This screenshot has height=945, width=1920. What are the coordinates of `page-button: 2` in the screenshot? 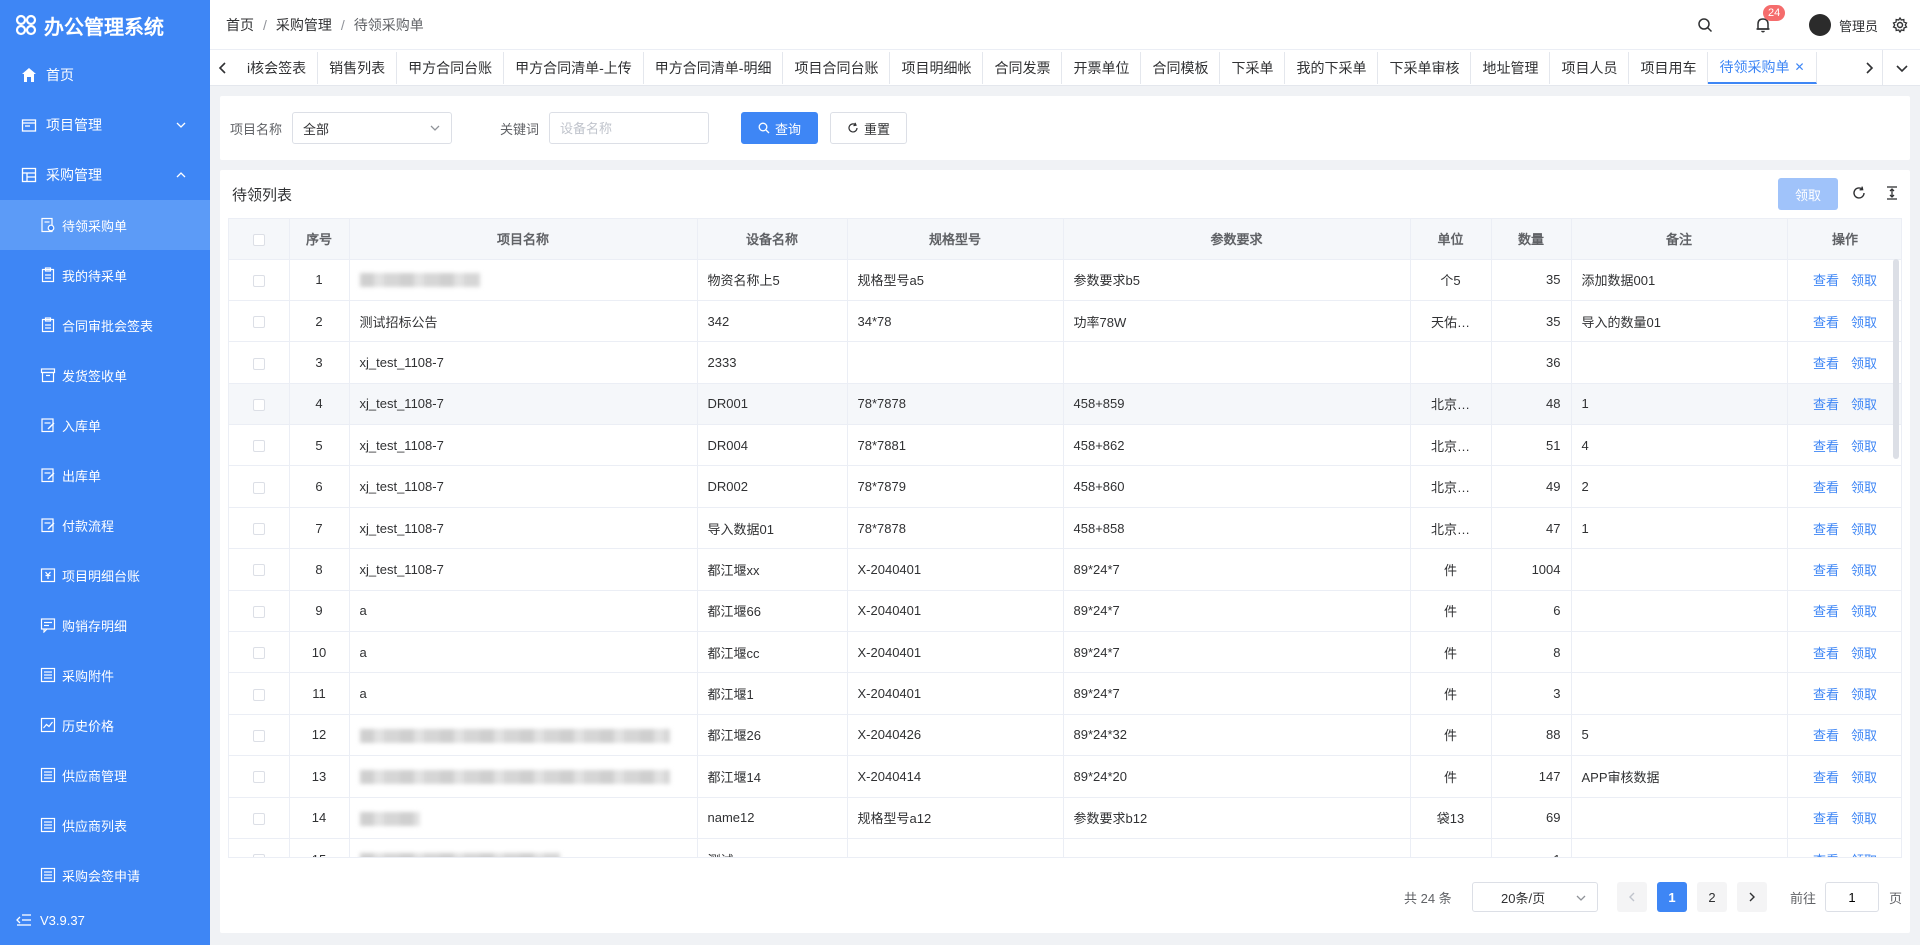 It's located at (1712, 897).